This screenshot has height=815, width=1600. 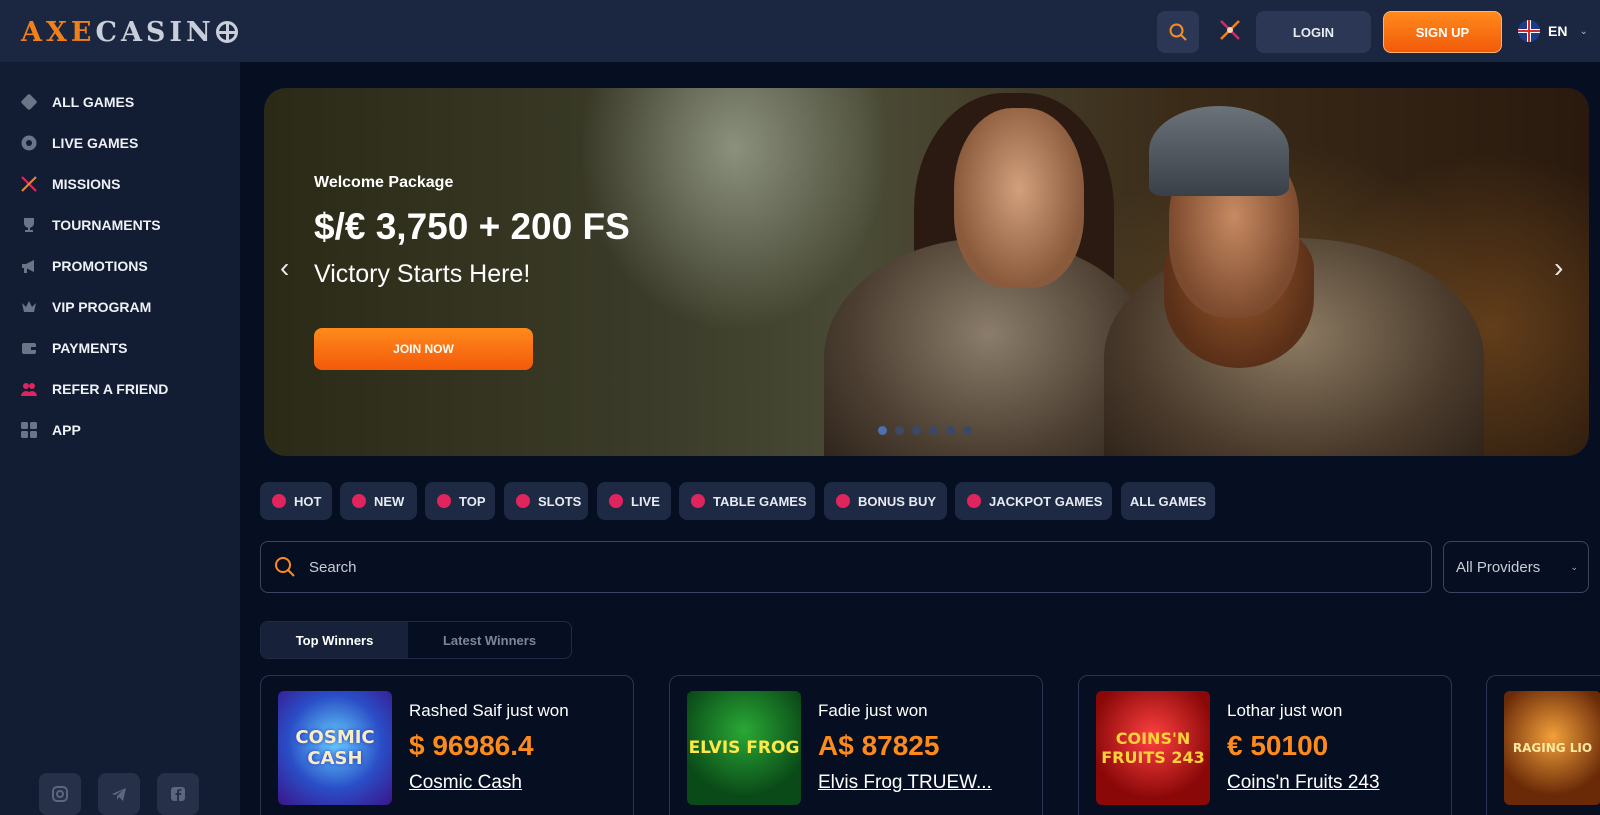 What do you see at coordinates (472, 501) in the screenshot?
I see `tab-label: TOP` at bounding box center [472, 501].